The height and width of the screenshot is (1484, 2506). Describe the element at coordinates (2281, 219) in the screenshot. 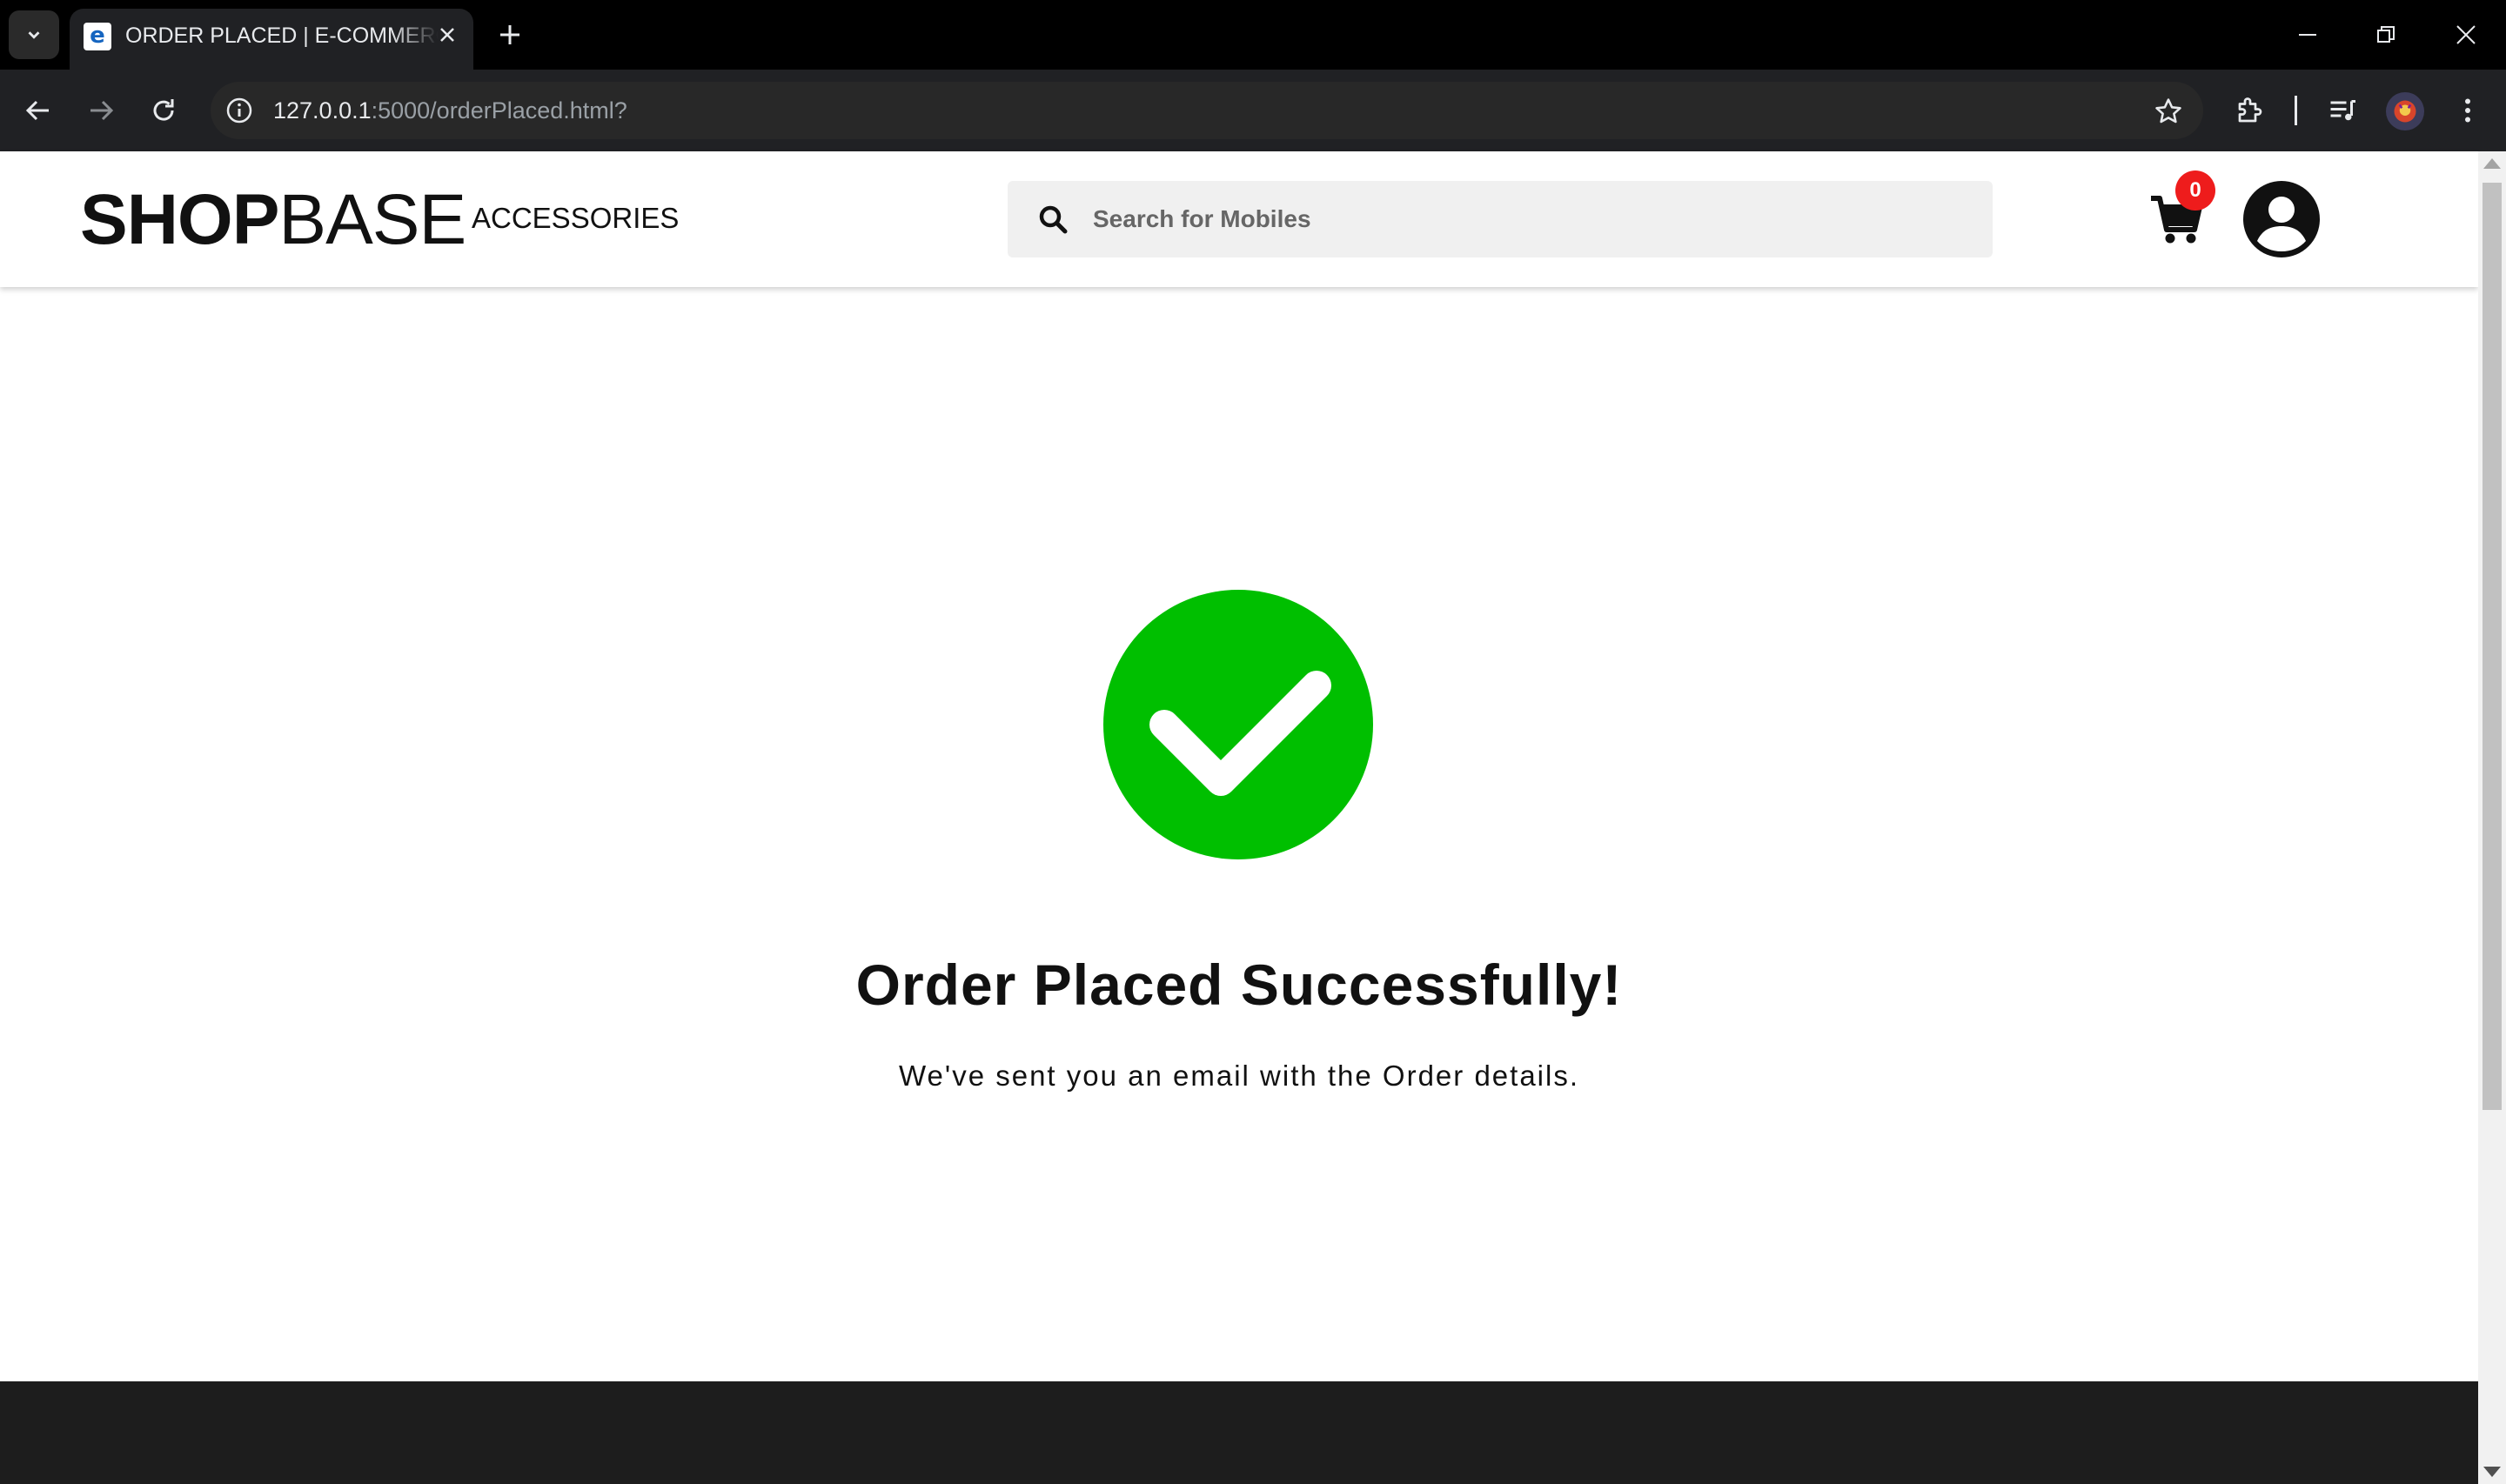

I see `user-account-icon` at that location.